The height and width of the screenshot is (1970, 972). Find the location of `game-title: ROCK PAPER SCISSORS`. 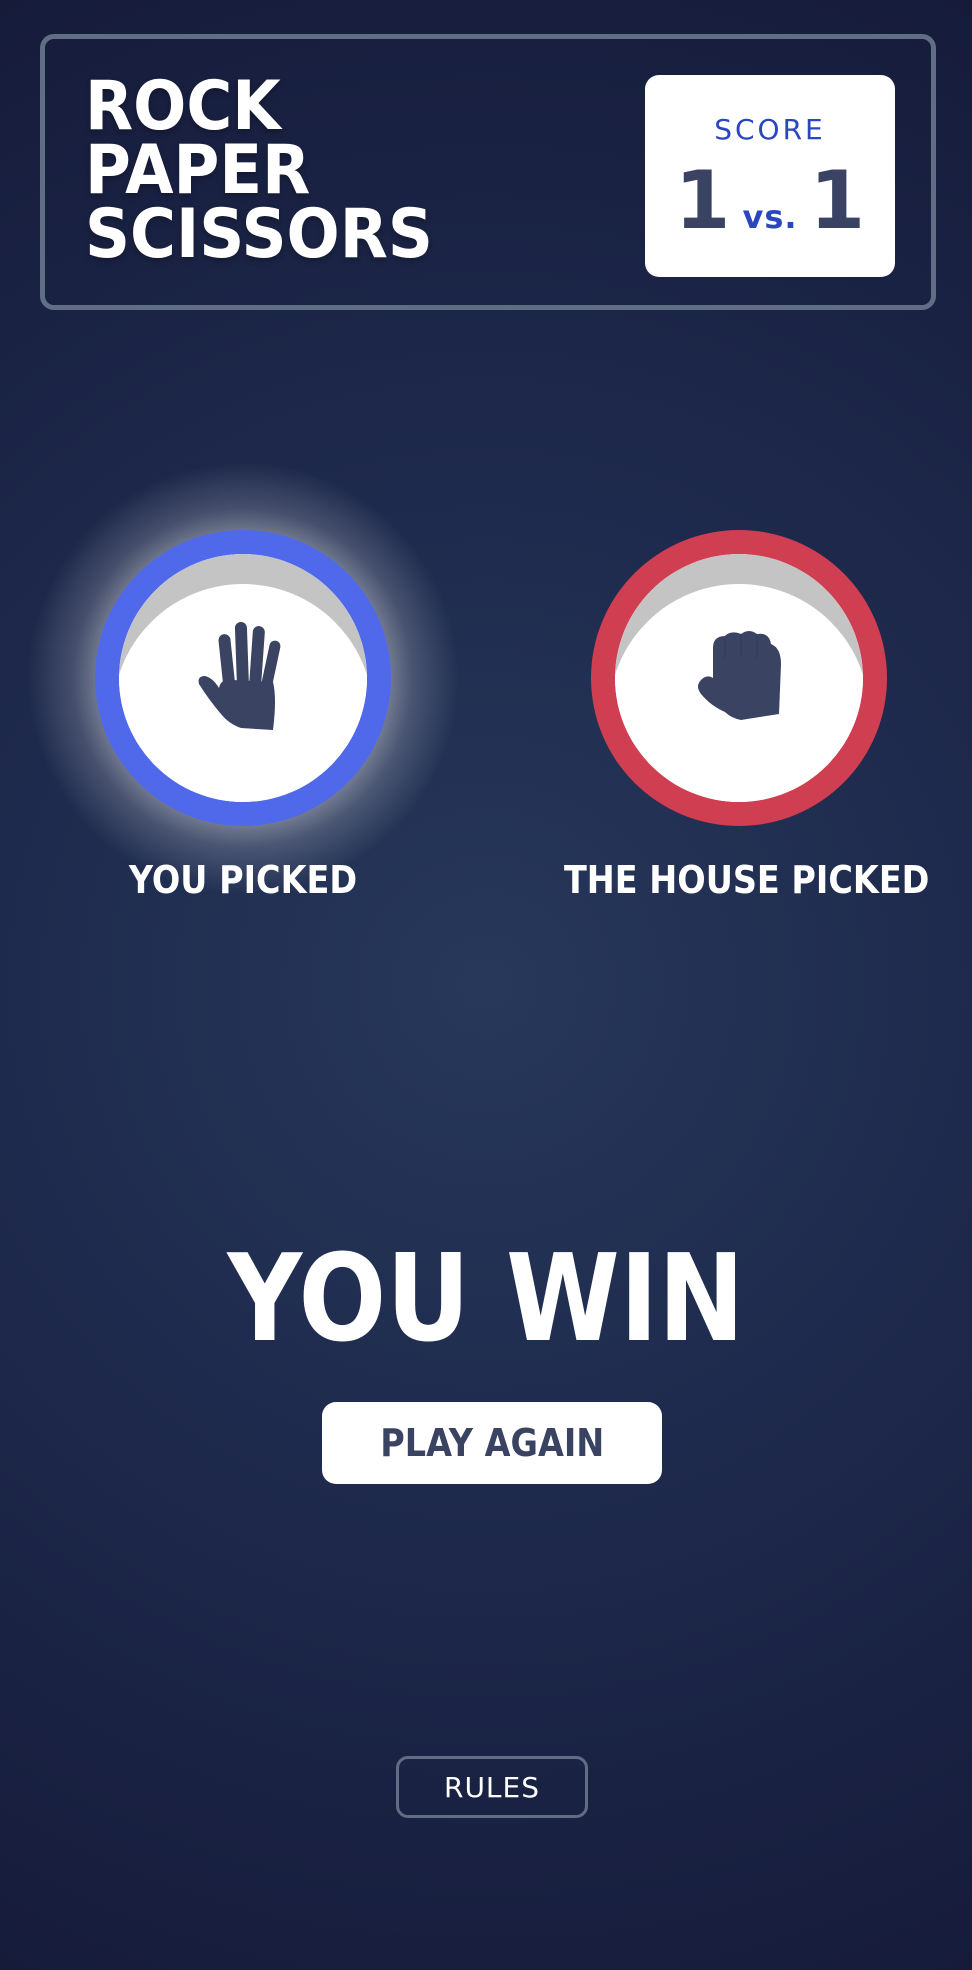

game-title: ROCK PAPER SCISSORS is located at coordinates (259, 170).